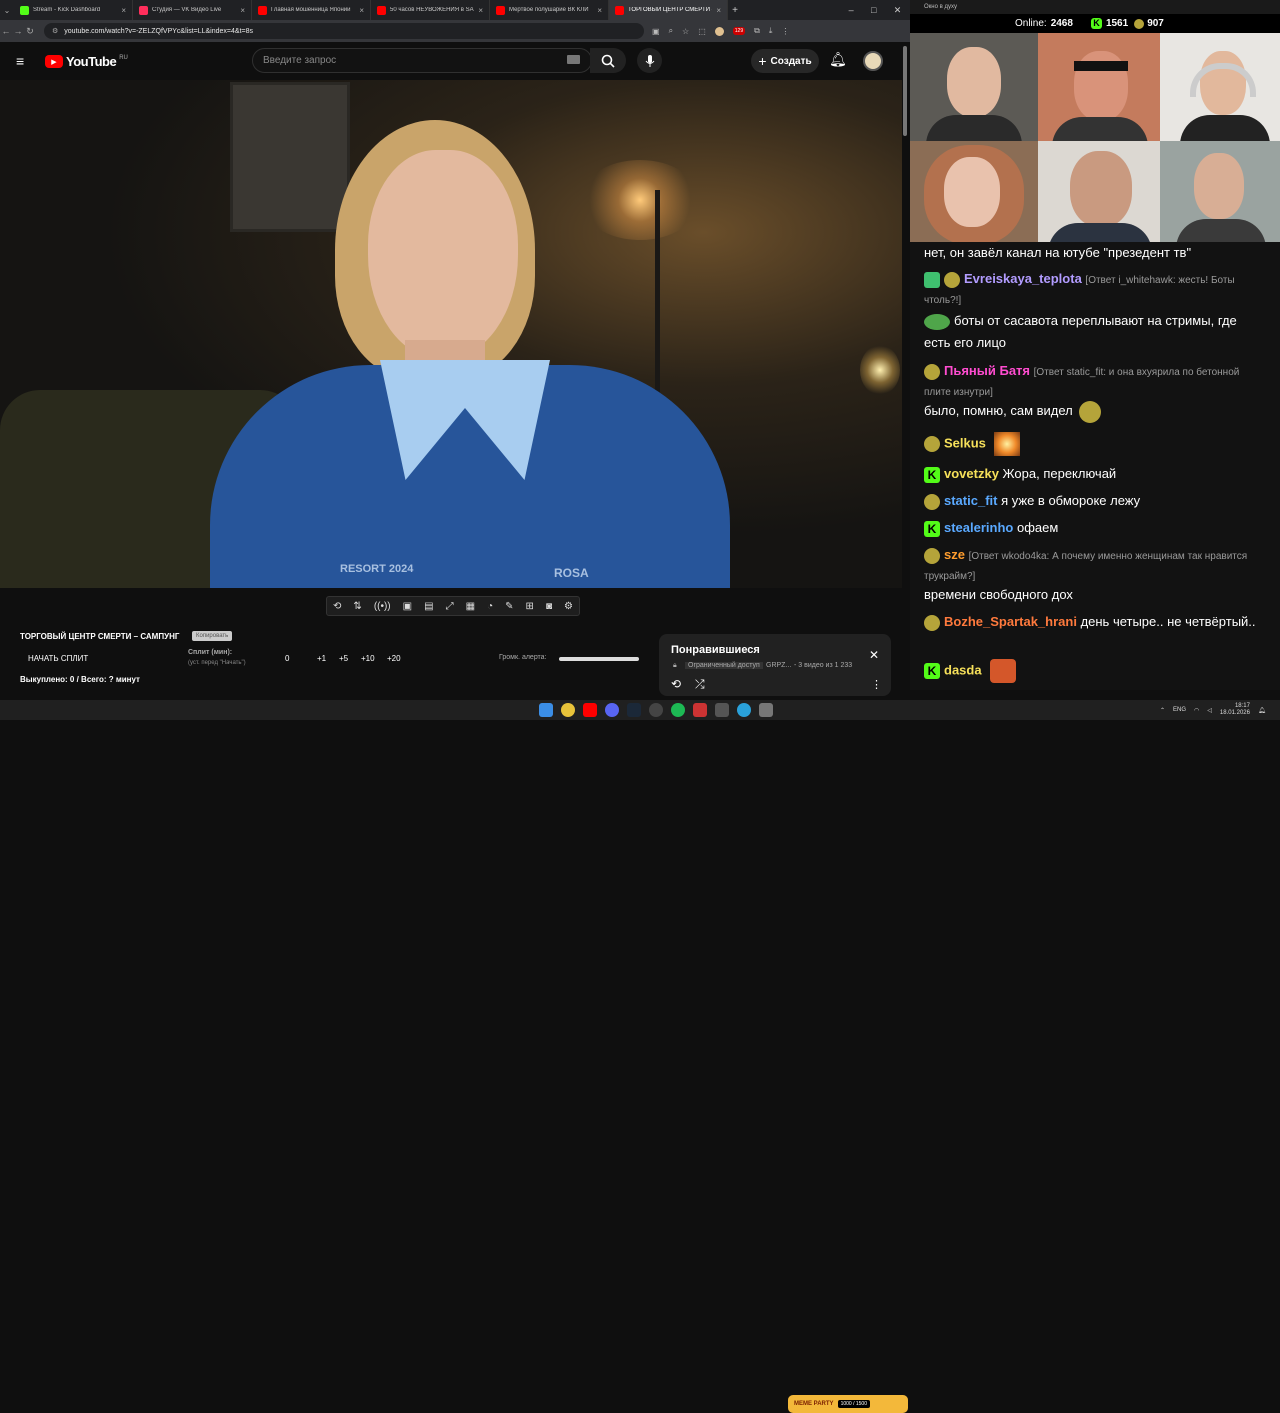 The image size is (1280, 1413). I want to click on close-icon: ✕, so click(874, 655).